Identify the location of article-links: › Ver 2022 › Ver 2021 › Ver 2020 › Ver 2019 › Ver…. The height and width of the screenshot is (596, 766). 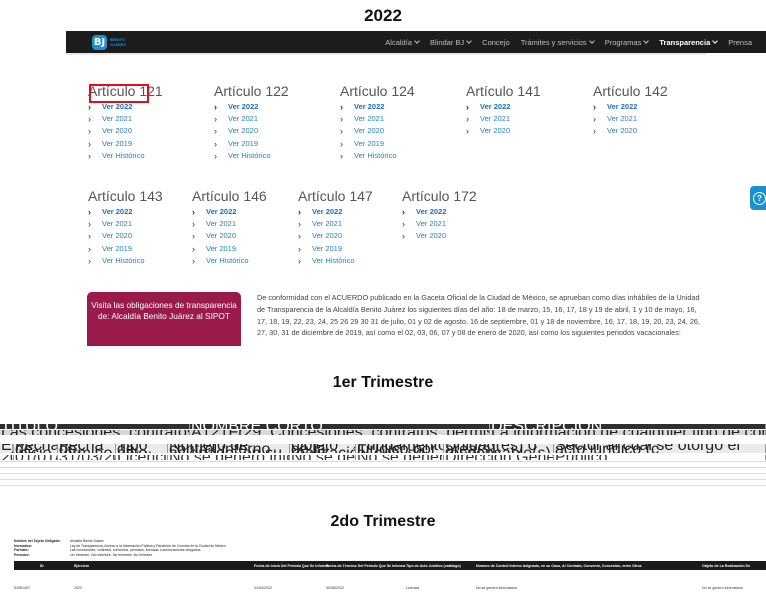
(335, 236).